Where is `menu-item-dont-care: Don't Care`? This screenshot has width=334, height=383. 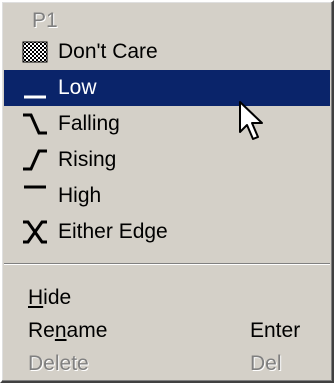
menu-item-dont-care: Don't Care is located at coordinates (167, 52).